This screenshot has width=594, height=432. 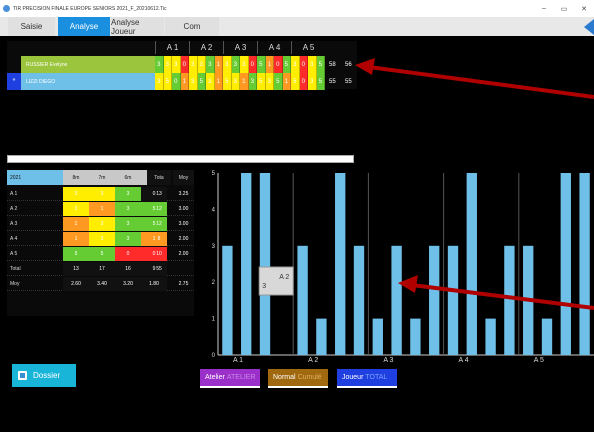 I want to click on annotation-arrow-icon, so click(x=474, y=78).